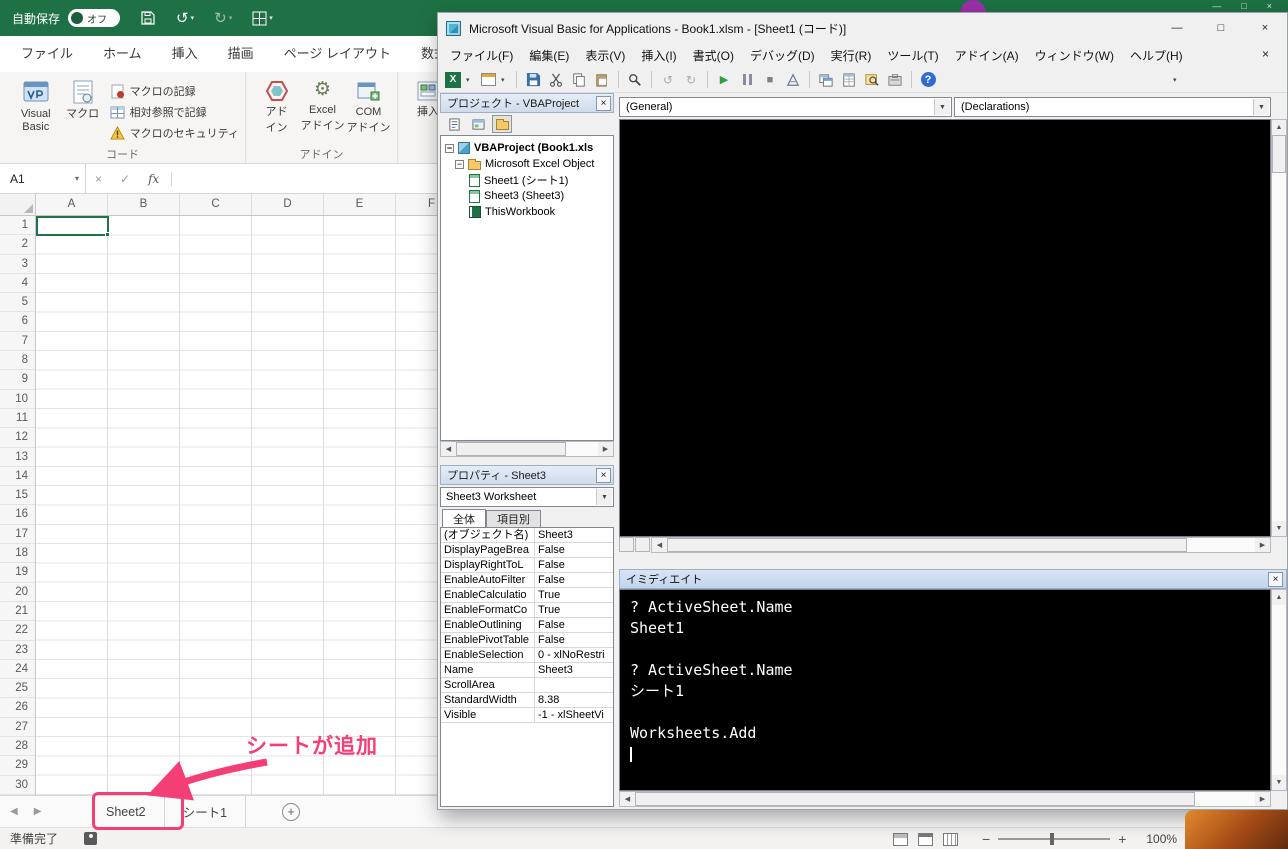 The width and height of the screenshot is (1288, 849). I want to click on property-row: Name Sheet3, so click(527, 670).